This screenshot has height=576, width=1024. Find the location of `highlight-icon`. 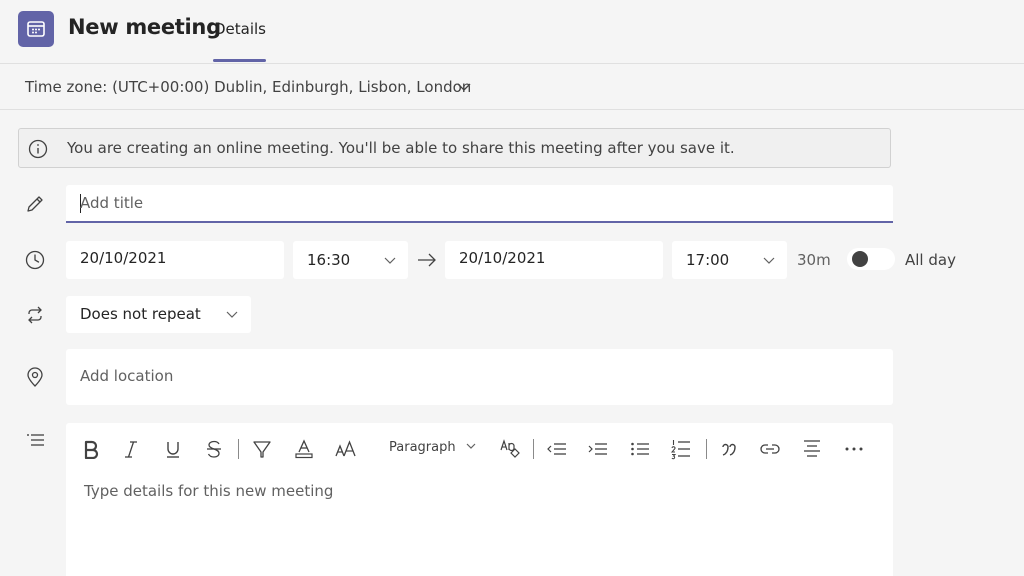

highlight-icon is located at coordinates (262, 449).